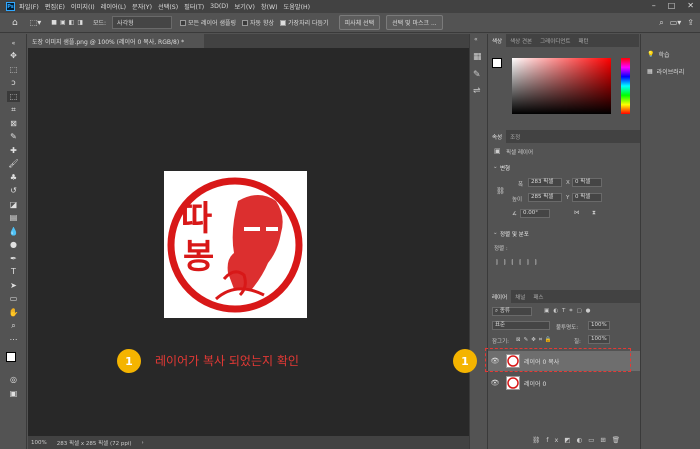 Image resolution: width=700 pixels, height=449 pixels. What do you see at coordinates (561, 86) in the screenshot?
I see `color-picker-field` at bounding box center [561, 86].